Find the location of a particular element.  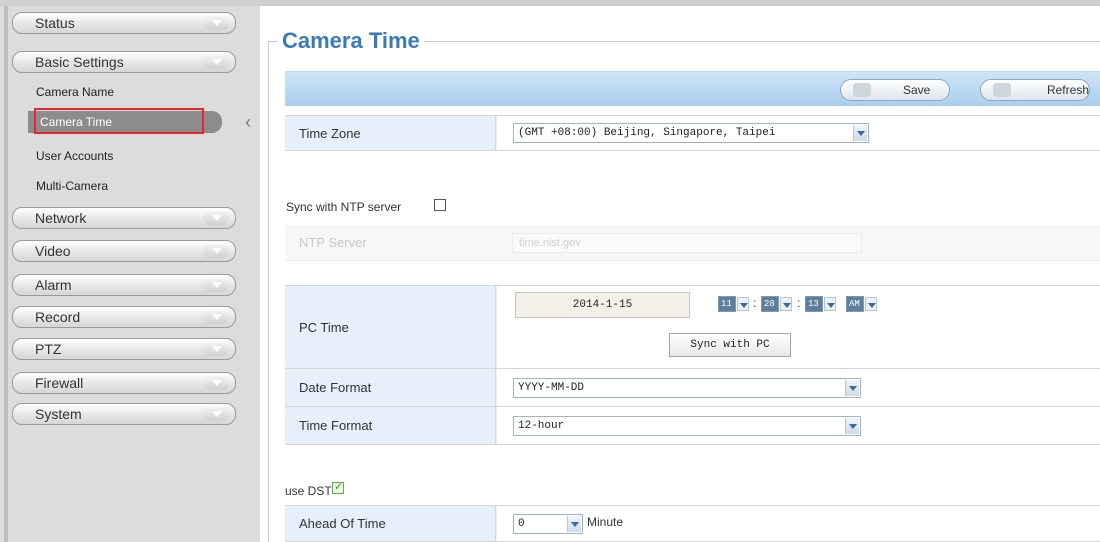

menu-label: Status is located at coordinates (55, 23).